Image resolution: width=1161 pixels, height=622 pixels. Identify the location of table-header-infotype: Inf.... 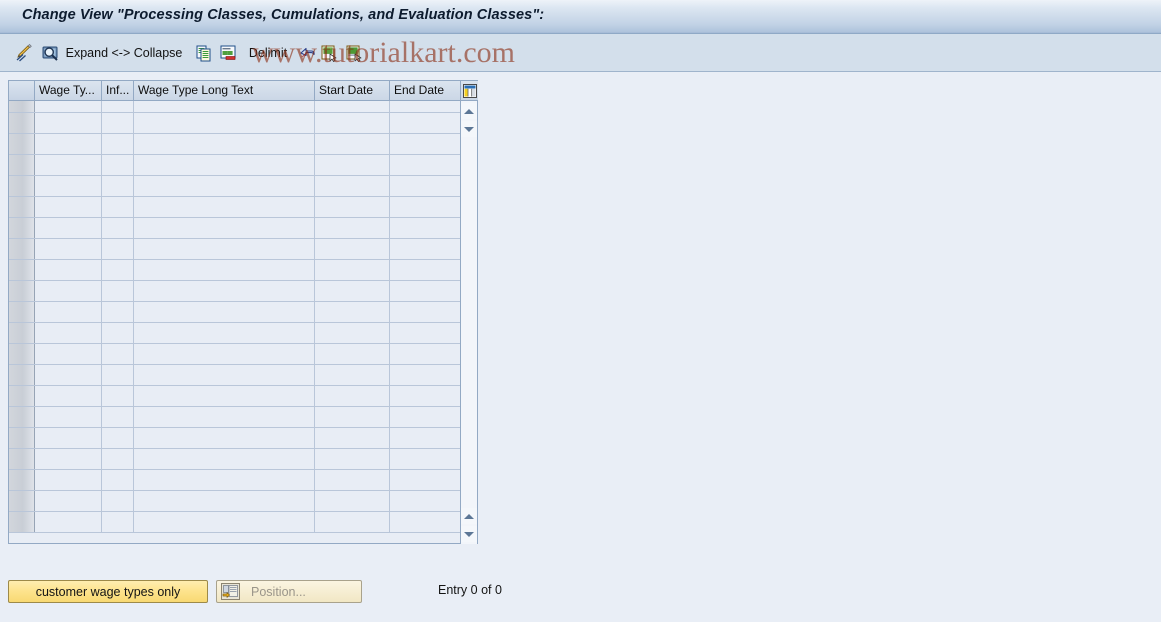
(118, 90).